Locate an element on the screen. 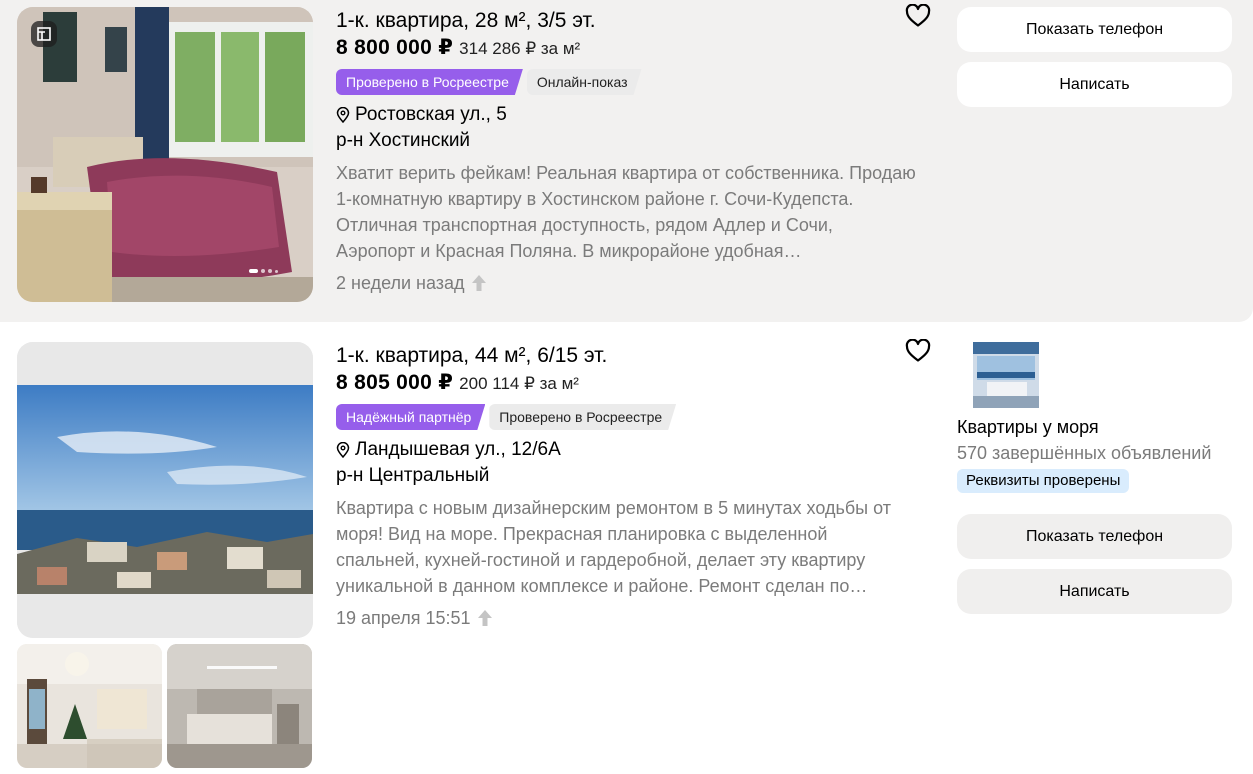 The width and height of the screenshot is (1253, 774). seller-verified-badge: Реквизиты проверены is located at coordinates (1043, 481).